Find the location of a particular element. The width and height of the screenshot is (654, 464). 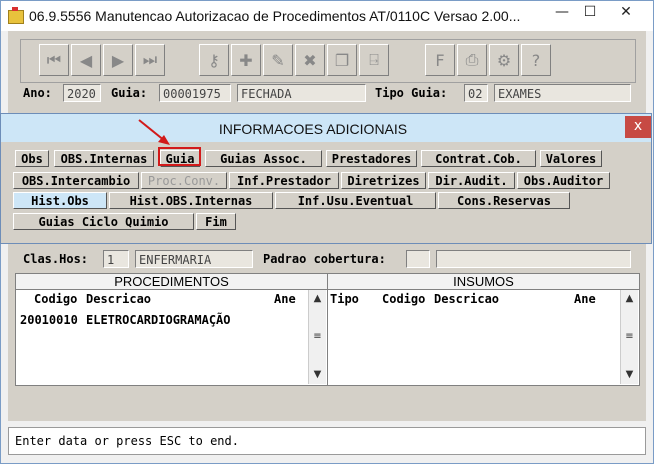

first-record-icon: ⏮ is located at coordinates (54, 60).